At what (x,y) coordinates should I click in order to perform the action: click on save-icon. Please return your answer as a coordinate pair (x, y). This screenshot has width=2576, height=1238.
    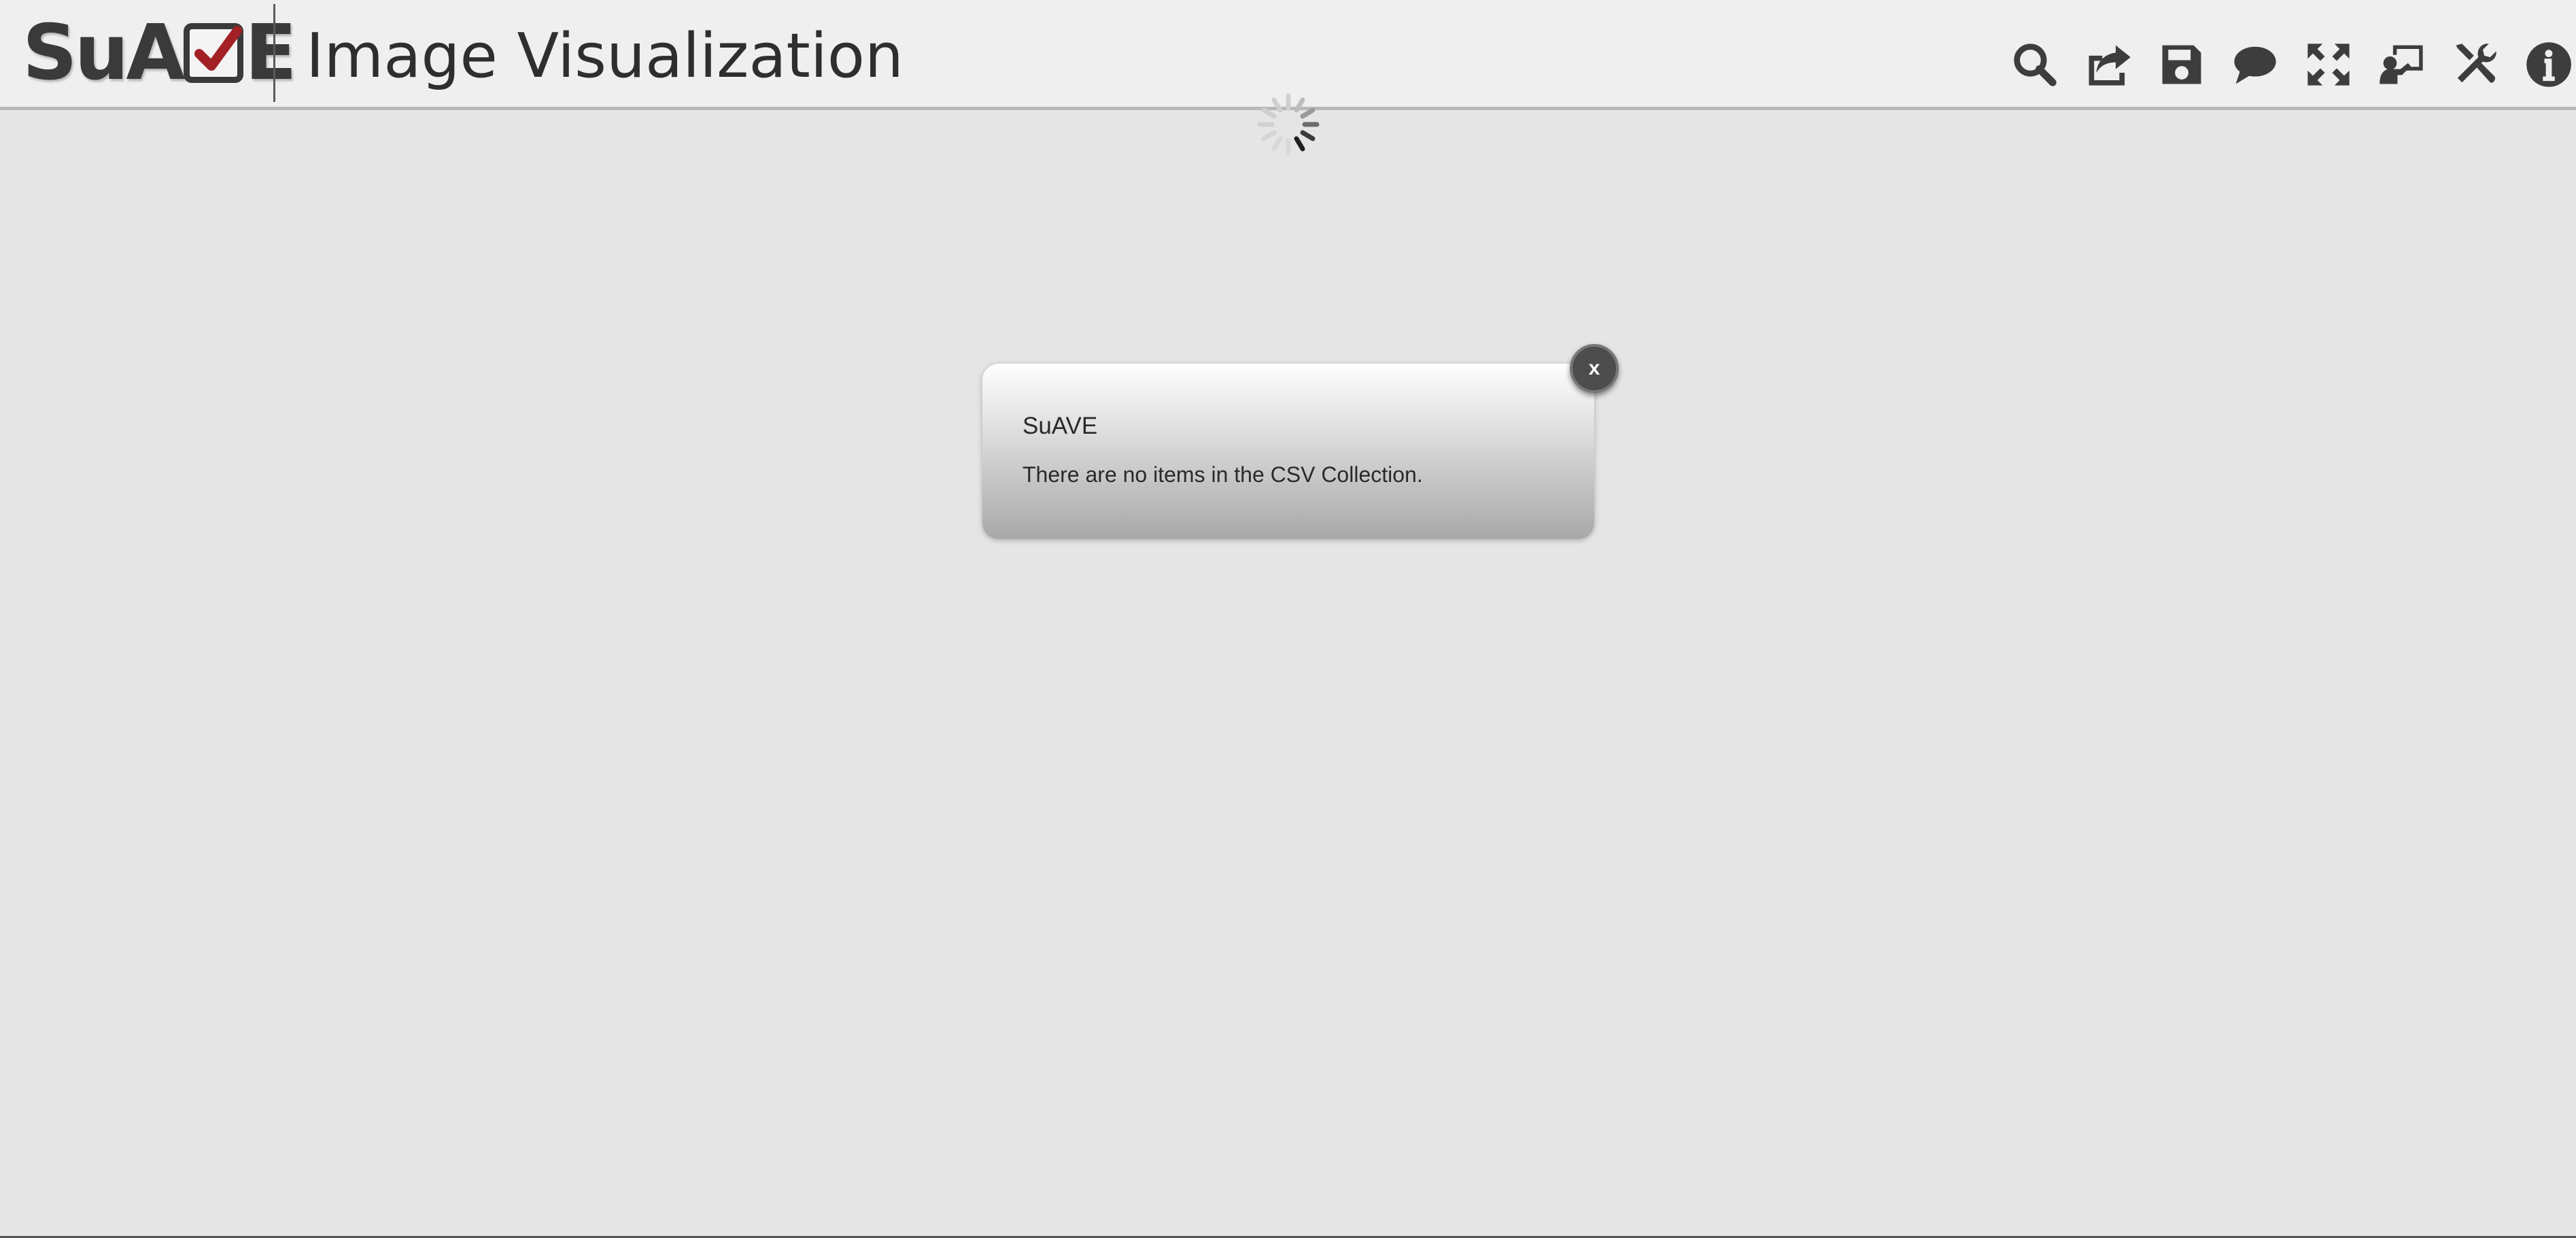
    Looking at the image, I should click on (2181, 64).